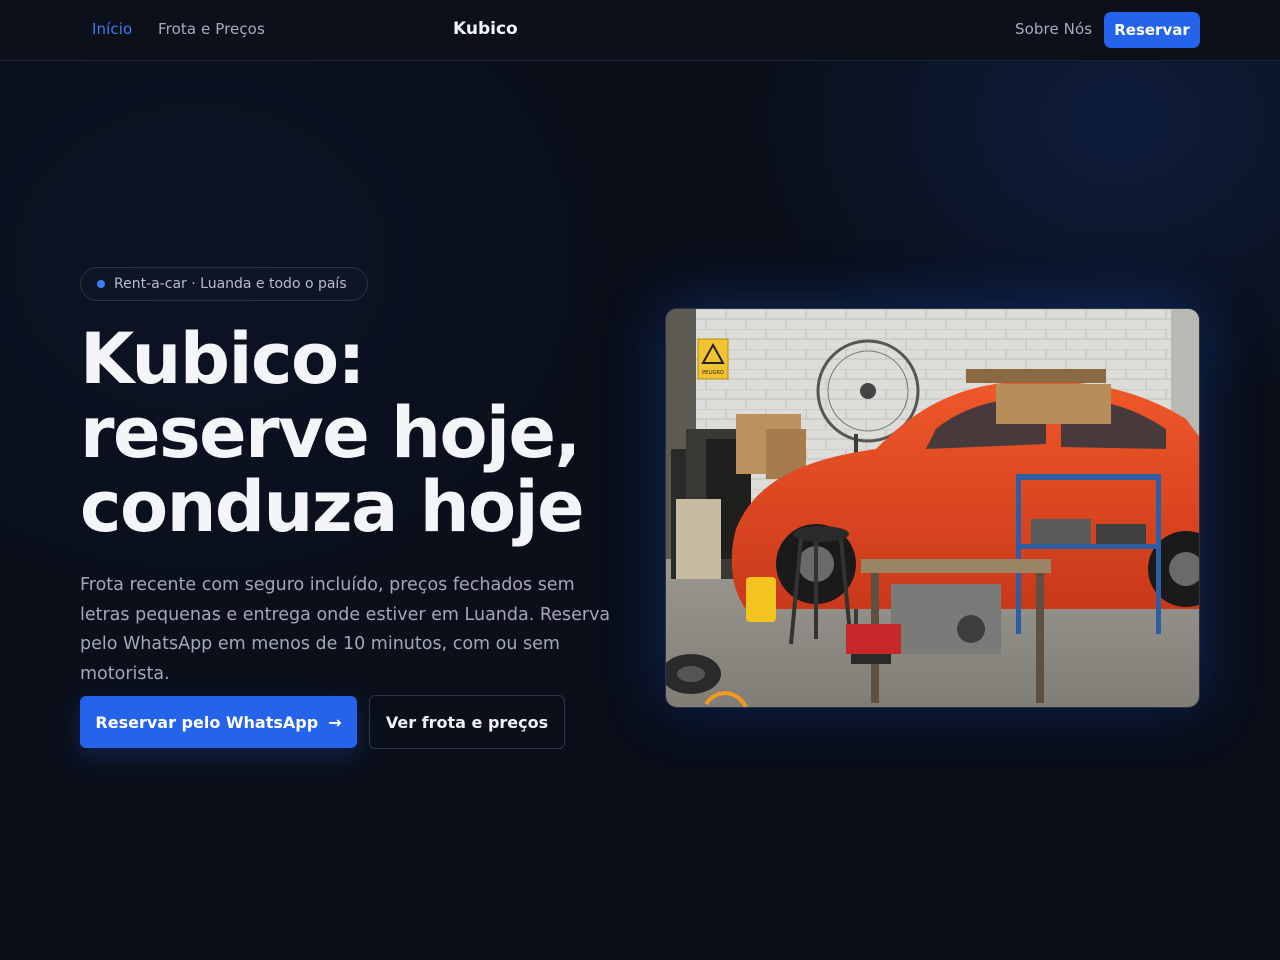 Image resolution: width=1280 pixels, height=960 pixels. I want to click on brand-logo: Kubico, so click(485, 29).